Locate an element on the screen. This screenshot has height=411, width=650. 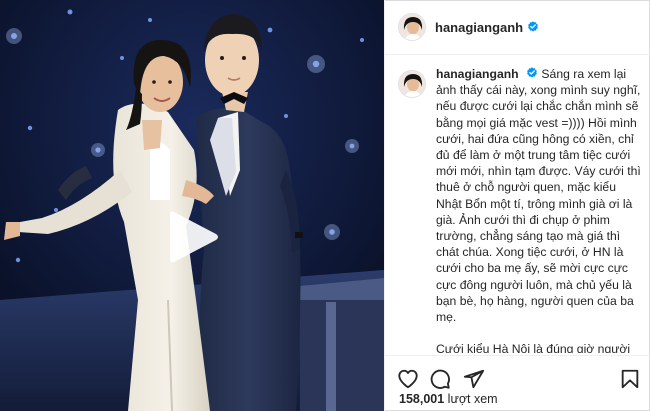
view-count-number: 158,001 is located at coordinates (422, 399).